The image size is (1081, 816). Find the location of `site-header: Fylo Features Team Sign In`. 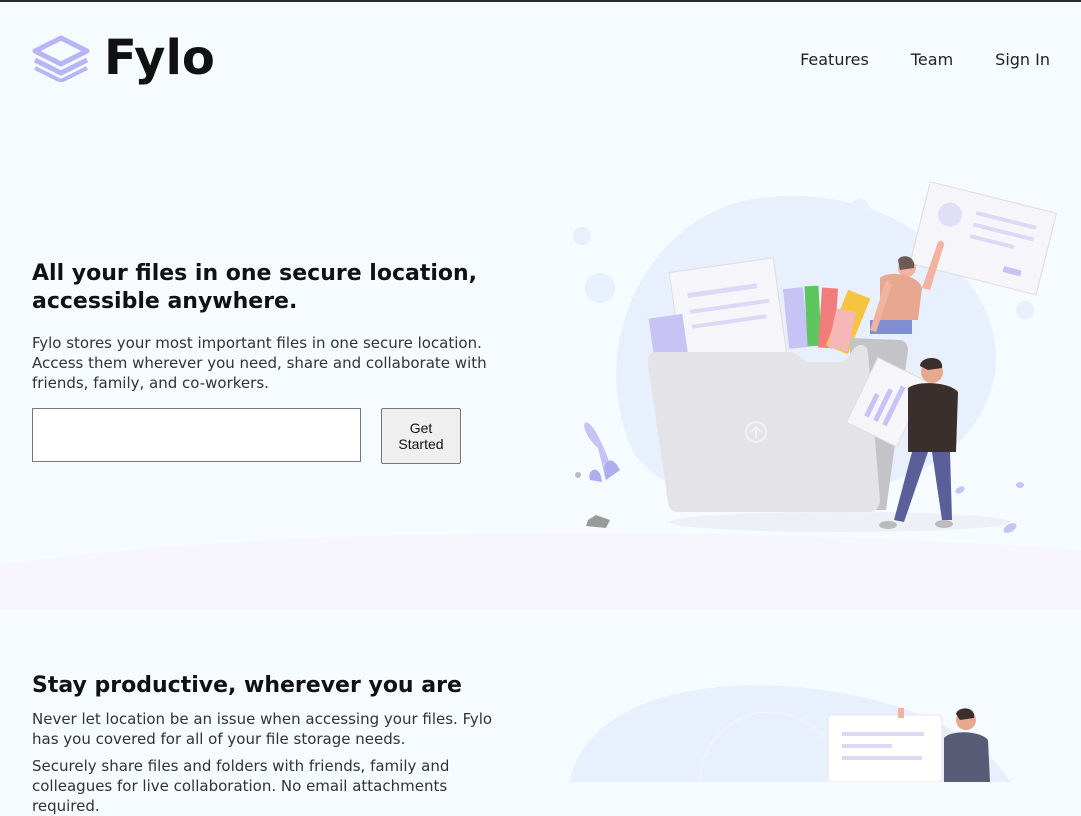

site-header: Fylo Features Team Sign In is located at coordinates (540, 55).